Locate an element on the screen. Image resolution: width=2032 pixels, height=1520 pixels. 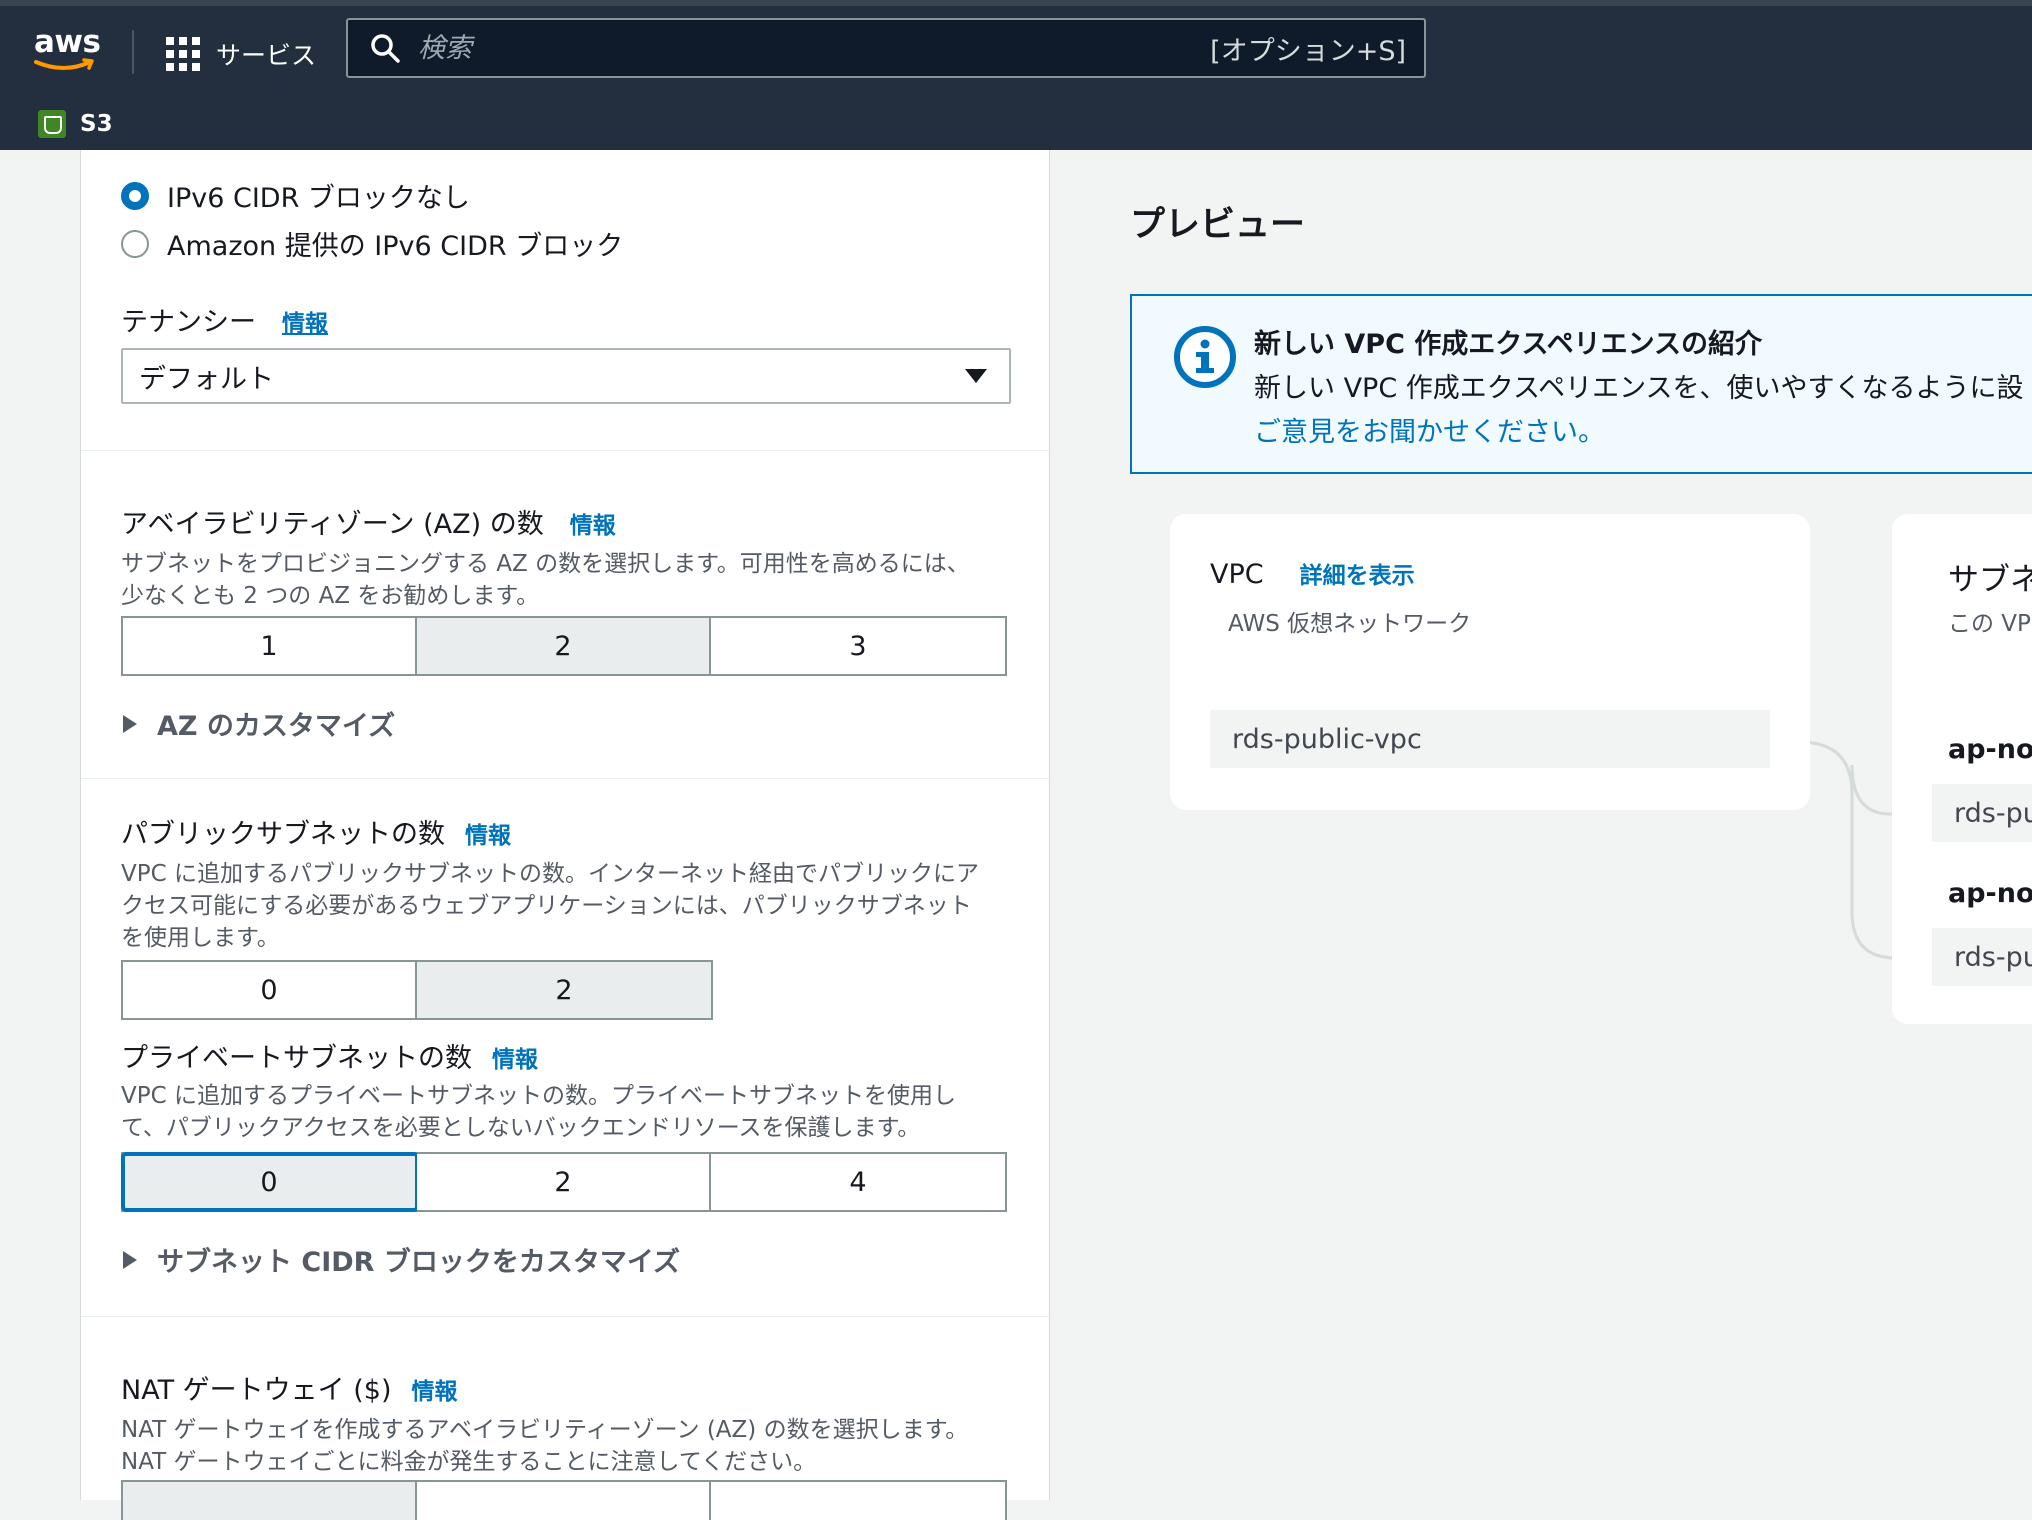
vpc-card-subtitle: AWS 仮想ネットワーク is located at coordinates (1350, 624).